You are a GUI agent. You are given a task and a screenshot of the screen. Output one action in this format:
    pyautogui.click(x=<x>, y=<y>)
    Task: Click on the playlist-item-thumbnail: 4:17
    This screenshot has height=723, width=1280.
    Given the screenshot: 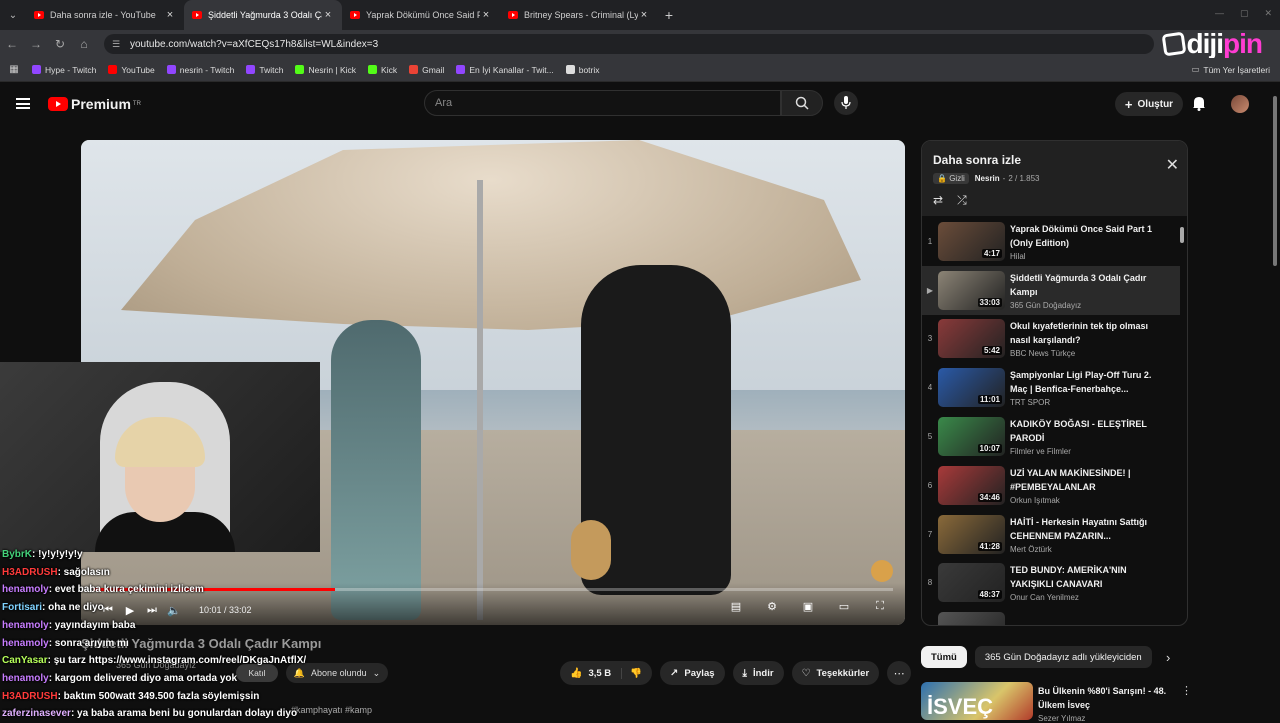 What is the action you would take?
    pyautogui.click(x=971, y=241)
    